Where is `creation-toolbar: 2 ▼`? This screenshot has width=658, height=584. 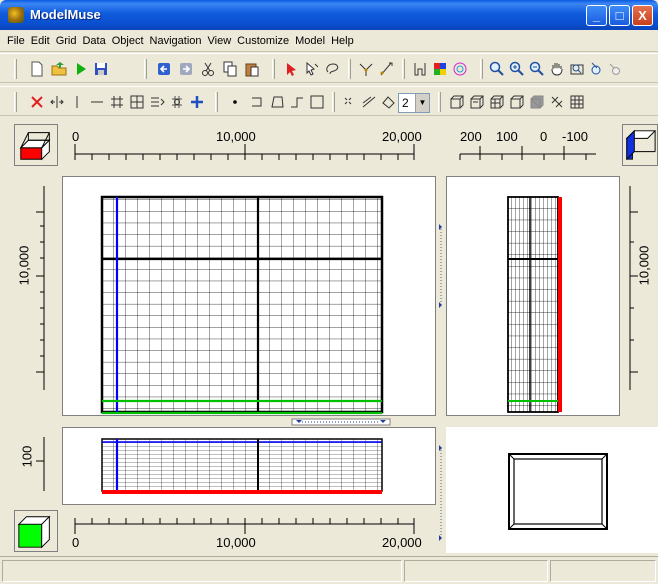
creation-toolbar: 2 ▼ is located at coordinates (329, 101).